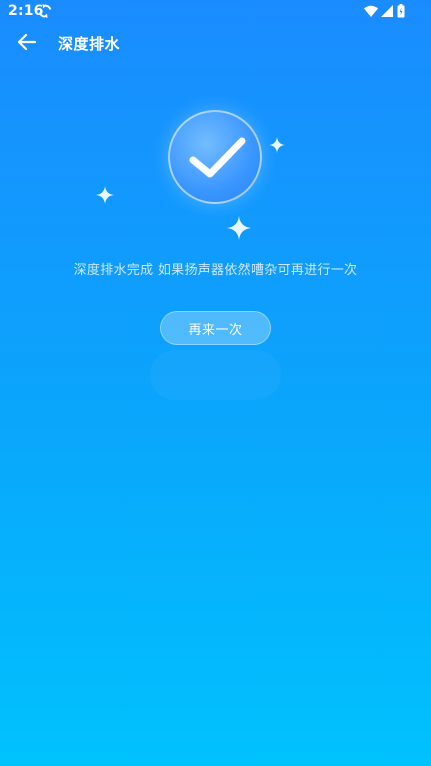  I want to click on sync-icon, so click(45, 11).